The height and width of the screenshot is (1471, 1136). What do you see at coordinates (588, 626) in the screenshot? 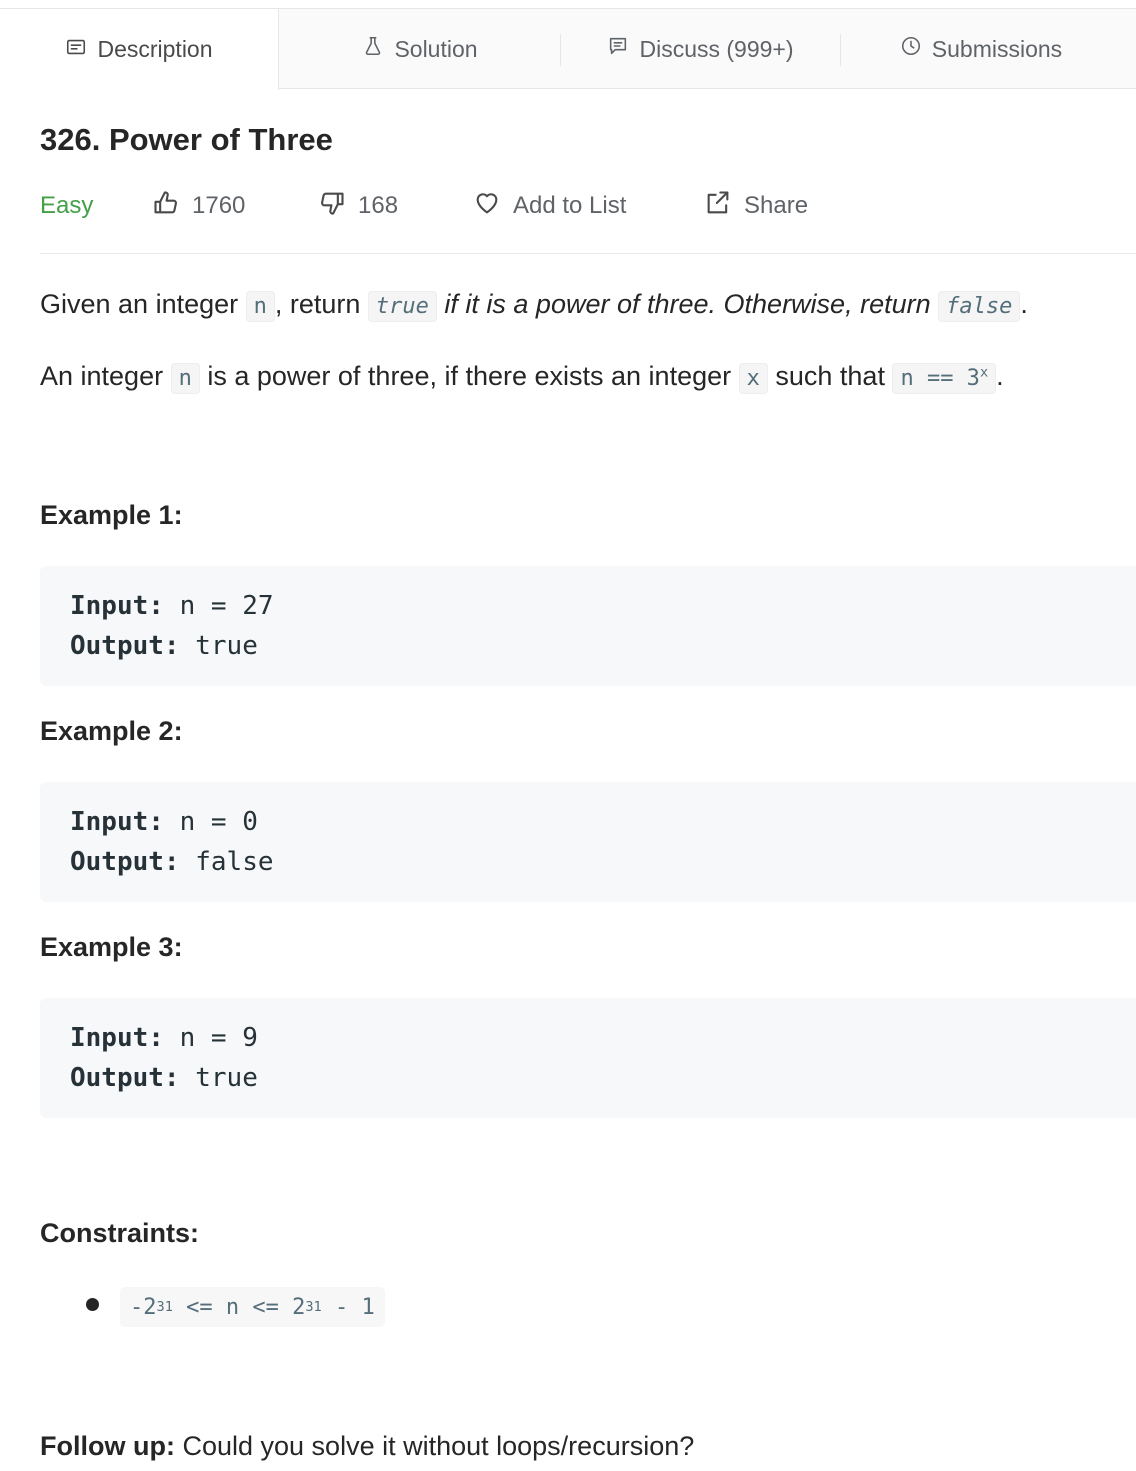
I see `example-block: Input: n = 27 Output: true` at bounding box center [588, 626].